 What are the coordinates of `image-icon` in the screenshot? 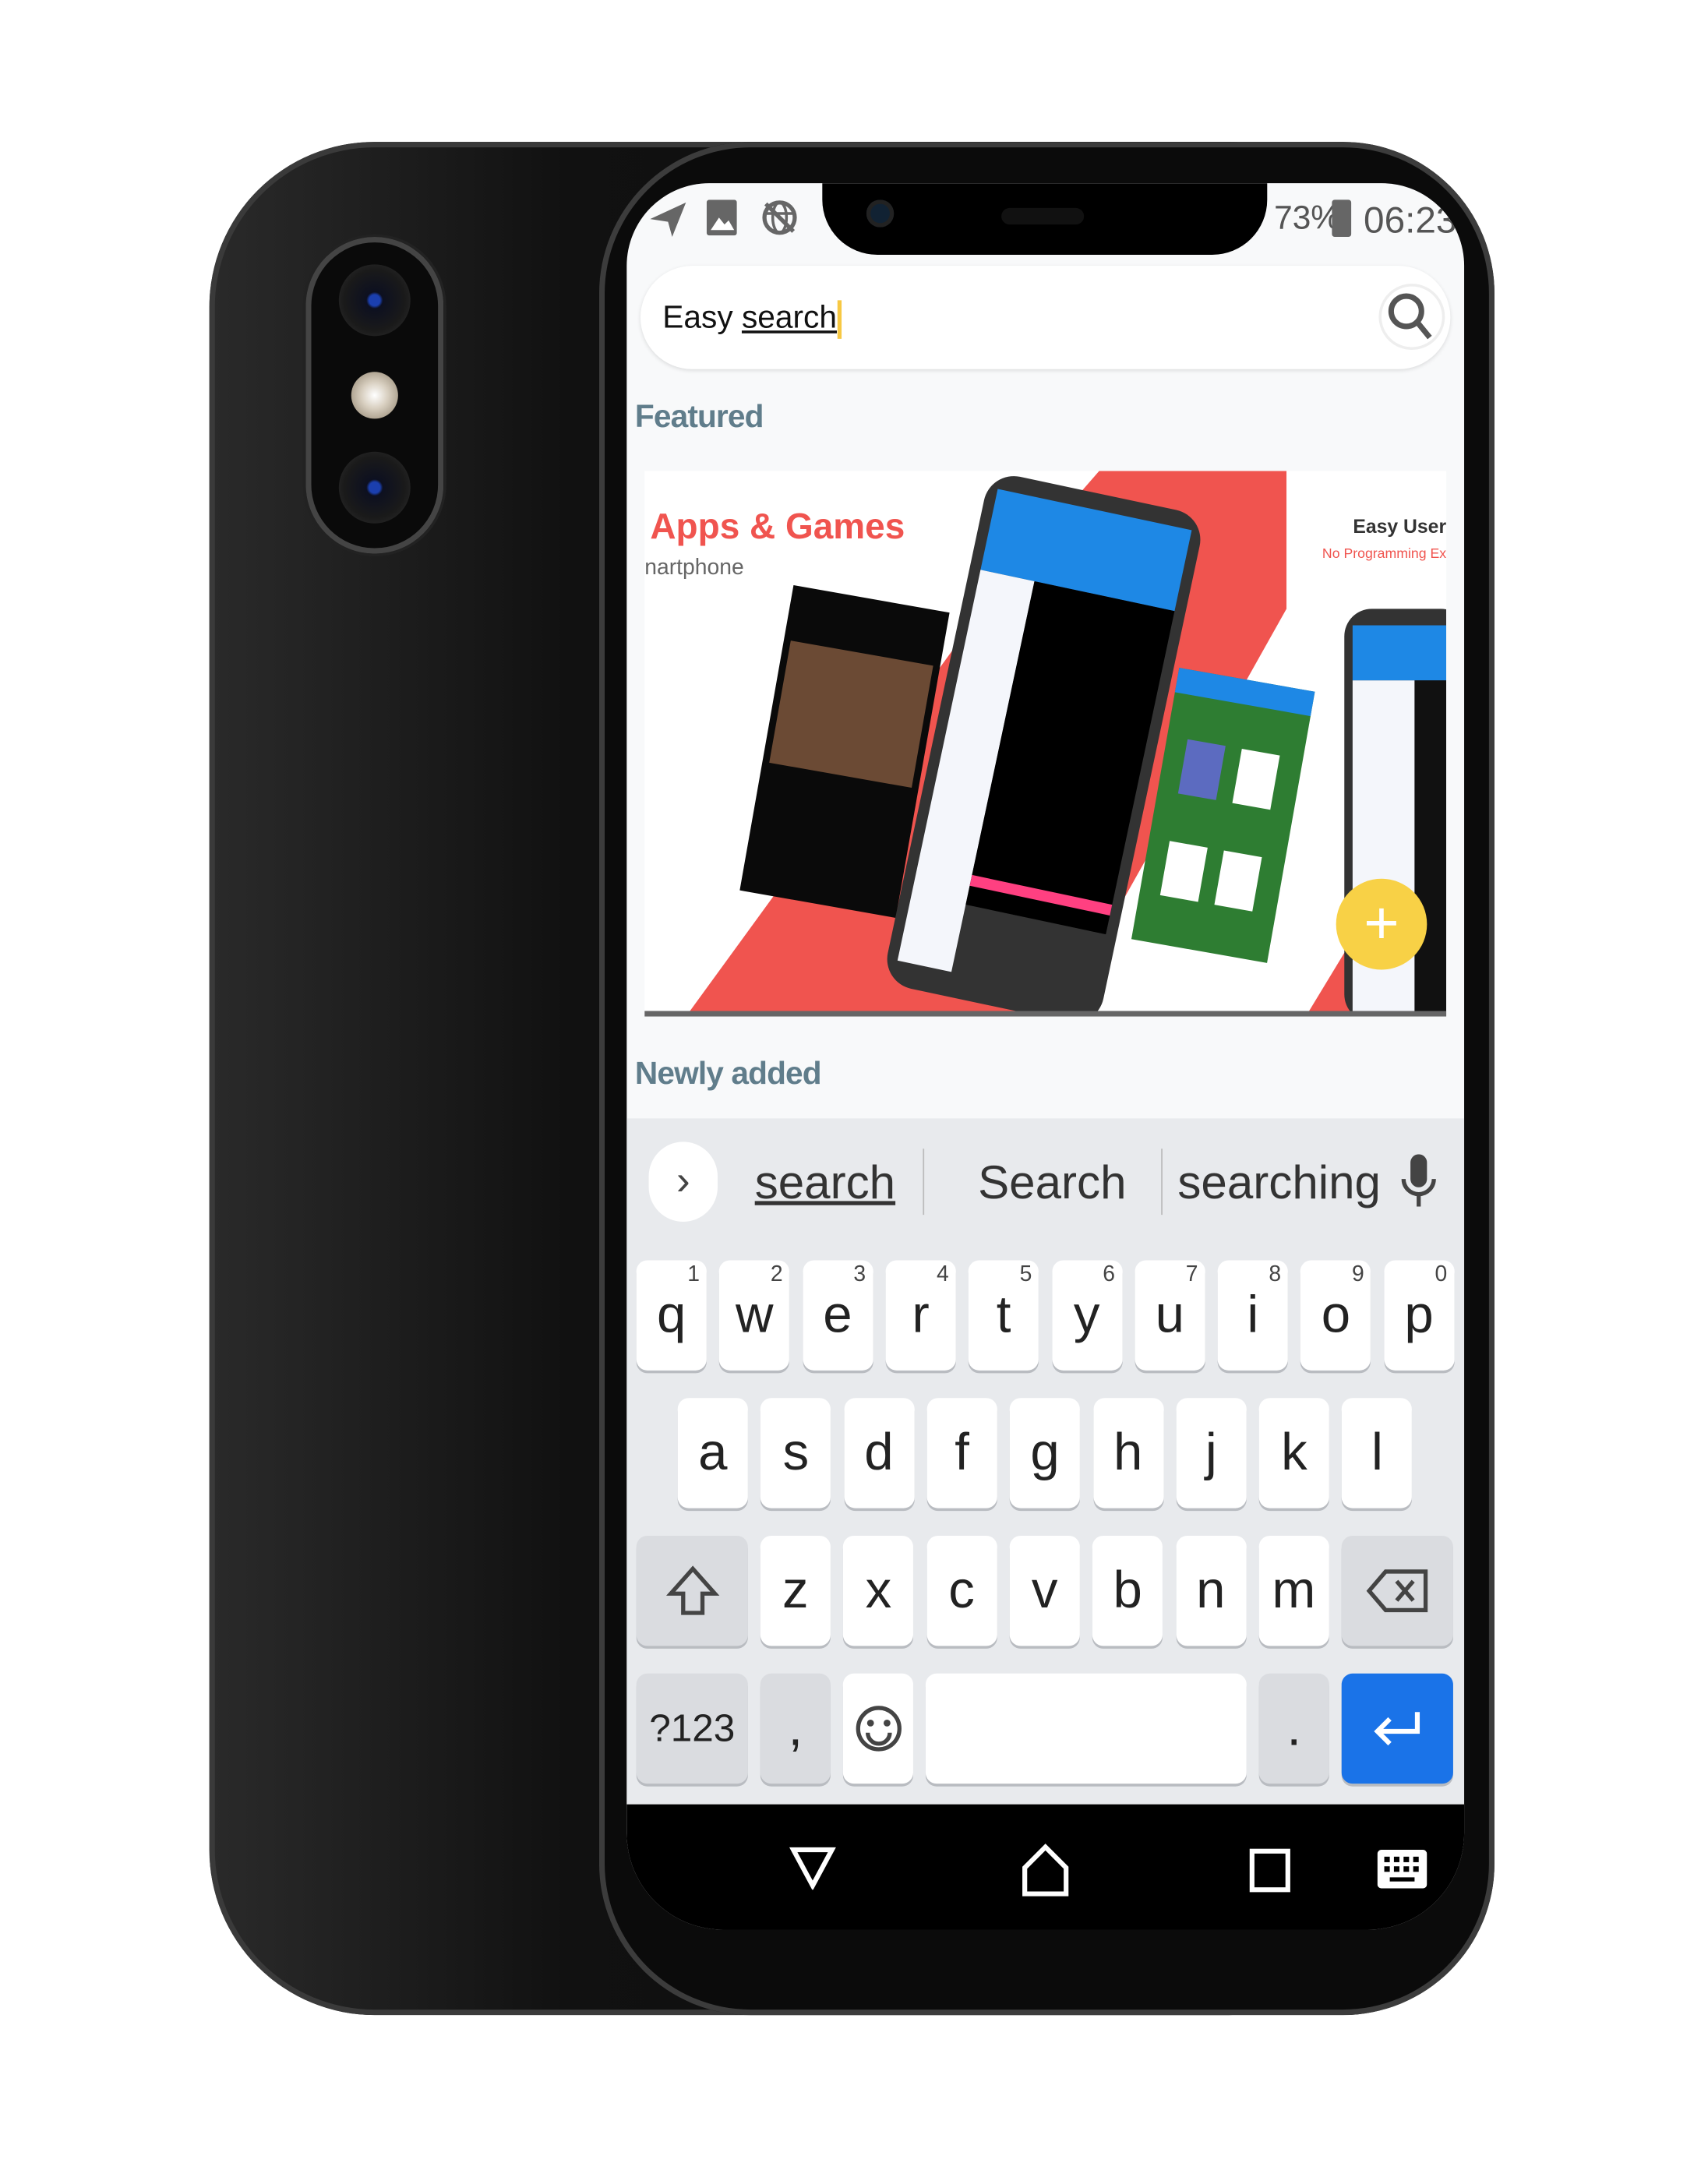 It's located at (721, 217).